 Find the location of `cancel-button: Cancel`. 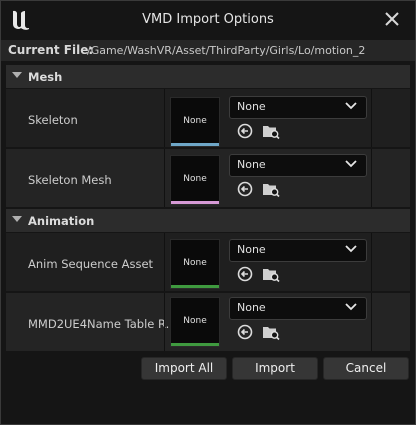

cancel-button: Cancel is located at coordinates (366, 368).